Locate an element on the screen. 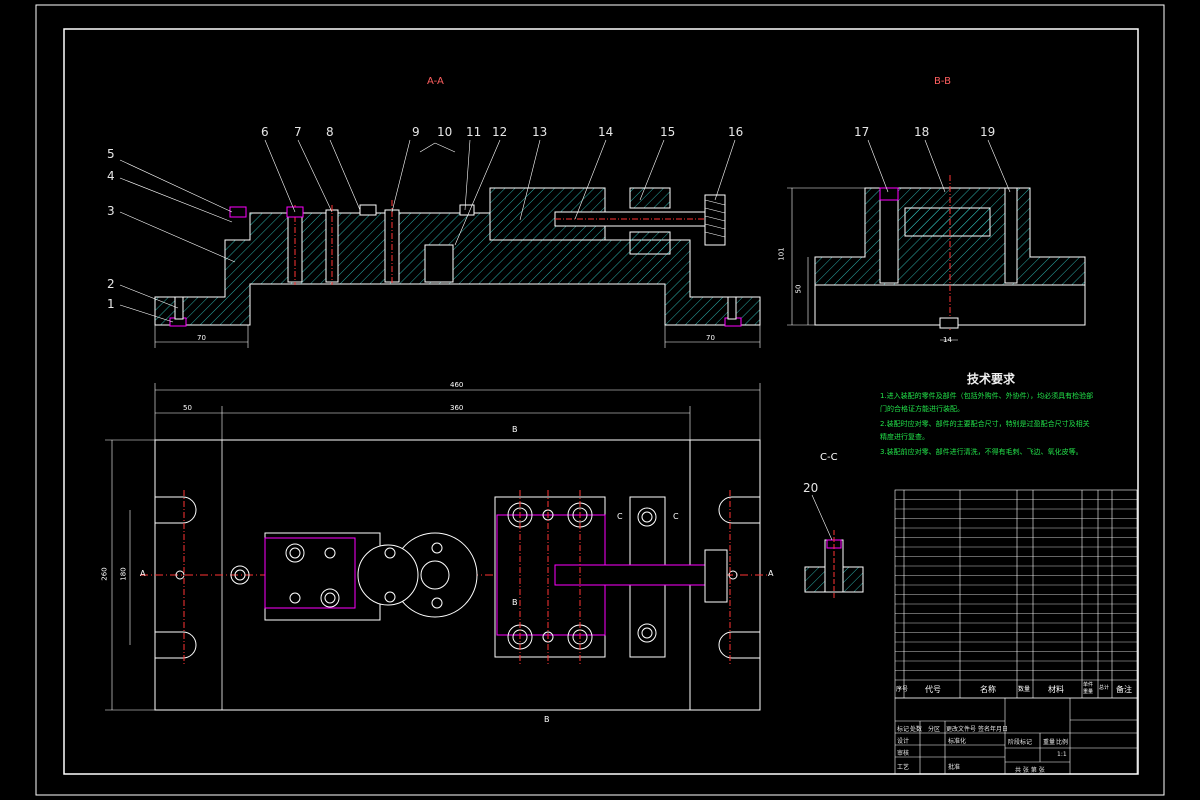  callout-19: 19 is located at coordinates (988, 132).